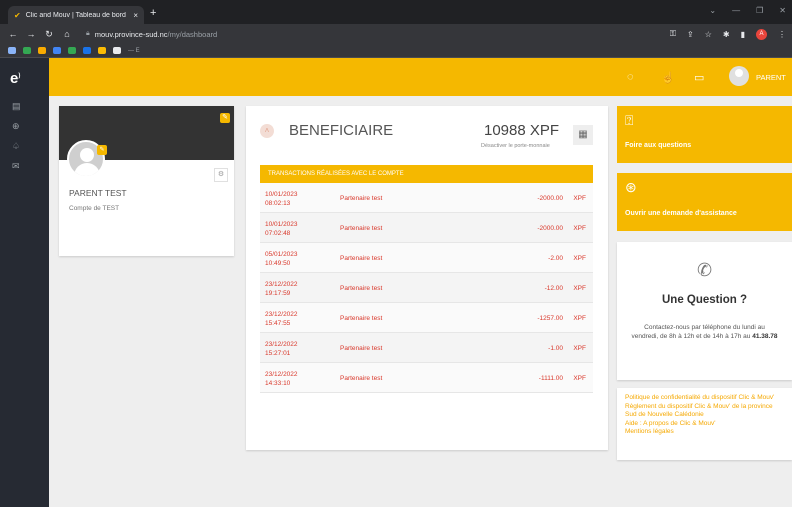 The width and height of the screenshot is (792, 507). Describe the element at coordinates (292, 349) in the screenshot. I see `transaction-datetime: 23/12/2022 15:27:01` at that location.